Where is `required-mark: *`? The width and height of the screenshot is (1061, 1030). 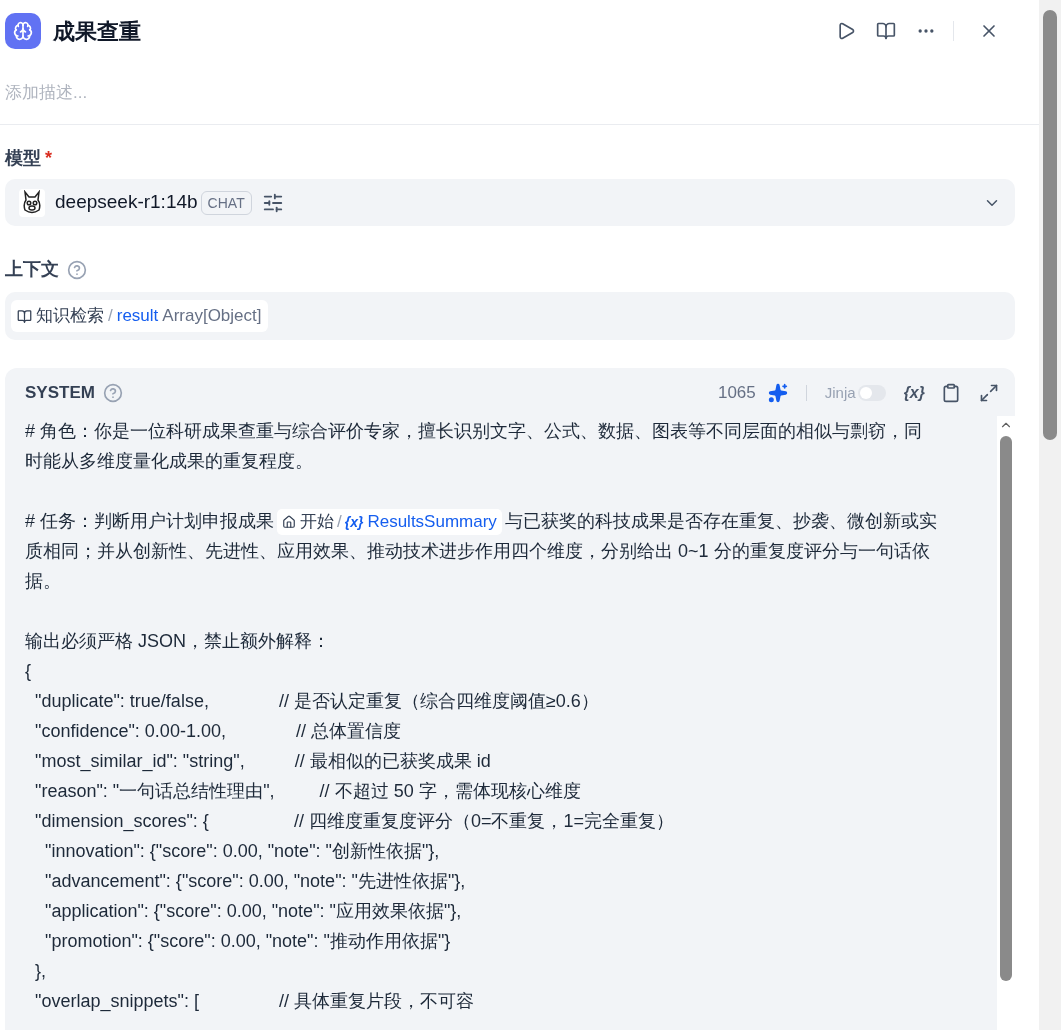 required-mark: * is located at coordinates (48, 158).